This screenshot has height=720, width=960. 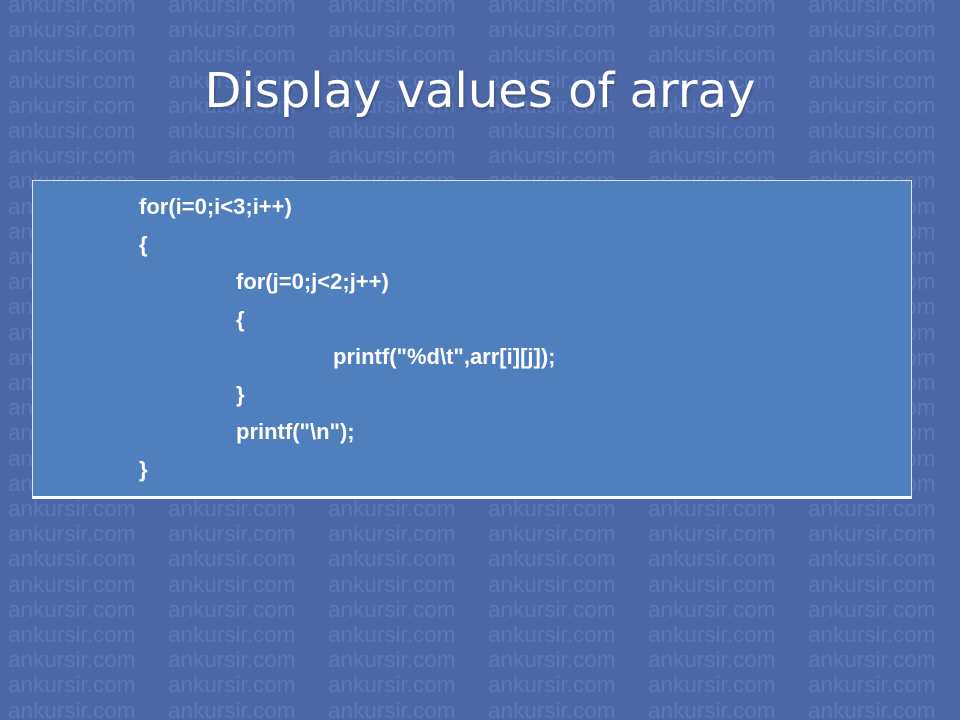 What do you see at coordinates (480, 91) in the screenshot?
I see `slide-title: Display values of array` at bounding box center [480, 91].